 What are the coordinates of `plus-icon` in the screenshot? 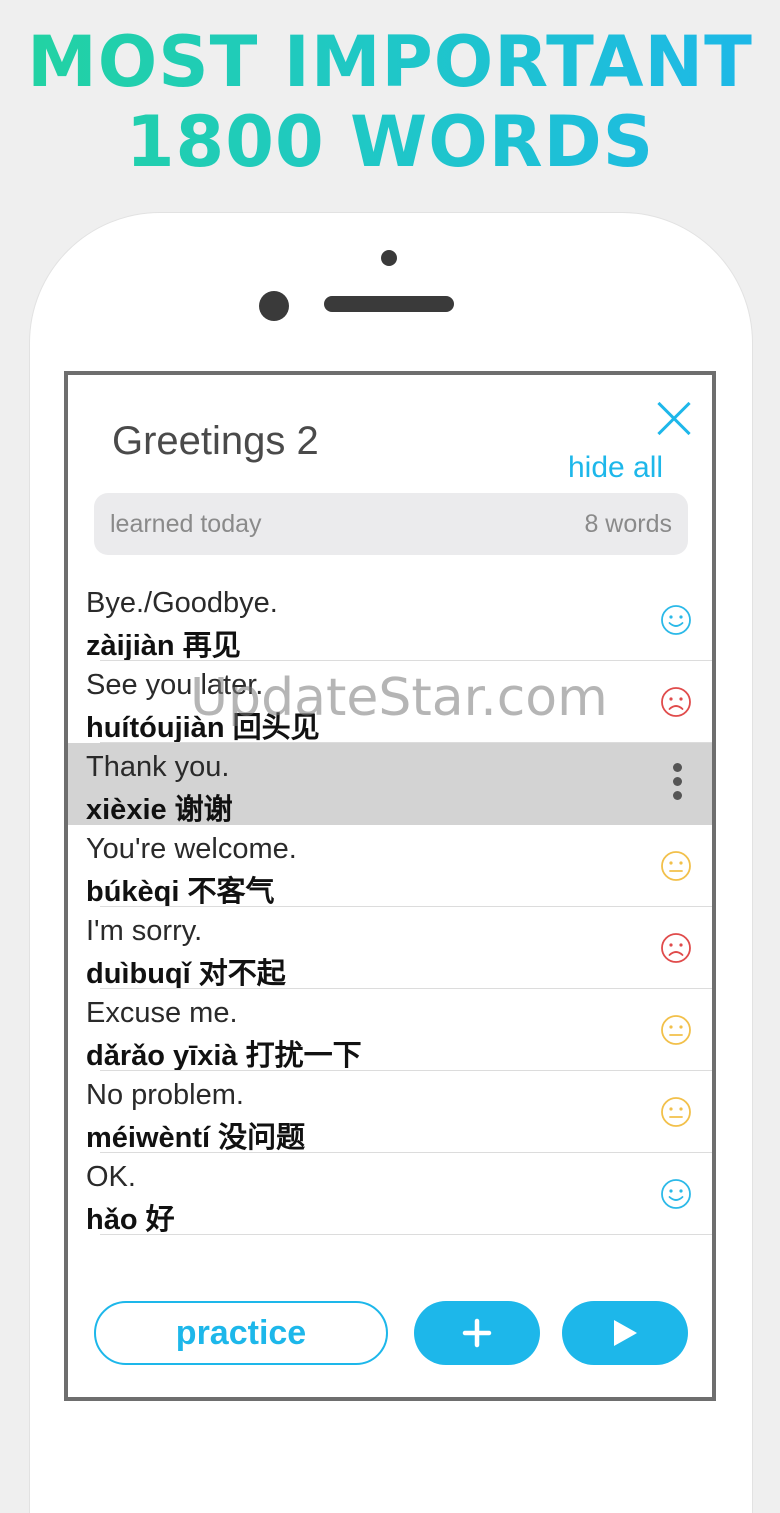 It's located at (477, 1333).